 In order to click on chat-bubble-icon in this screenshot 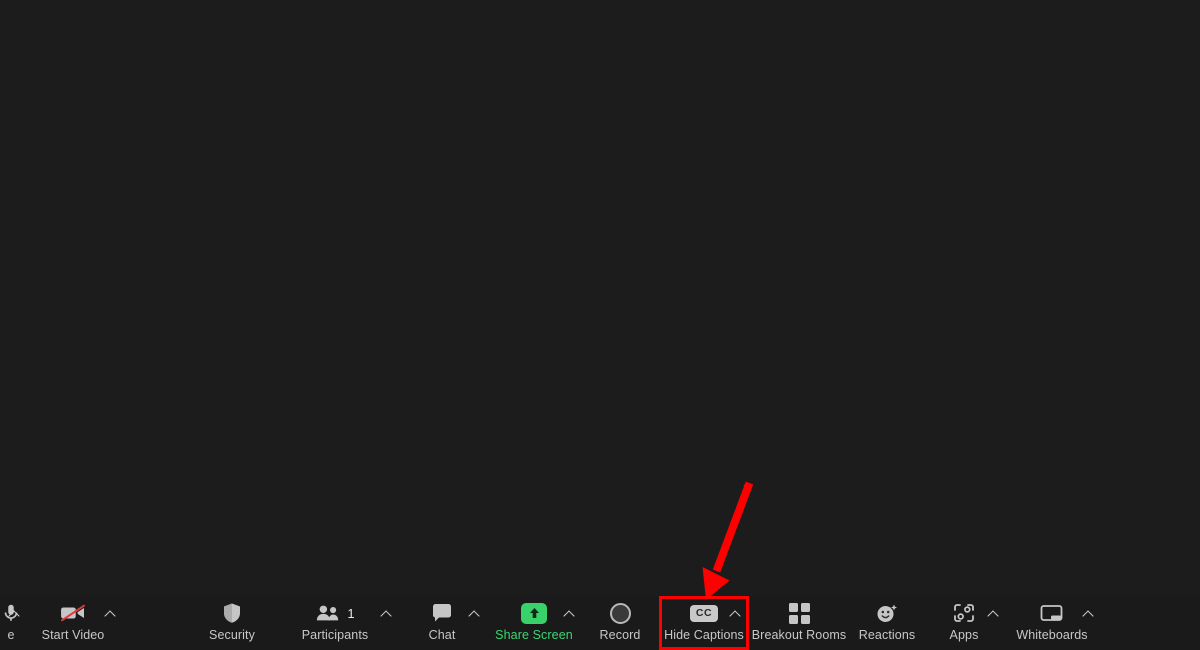, I will do `click(442, 613)`.